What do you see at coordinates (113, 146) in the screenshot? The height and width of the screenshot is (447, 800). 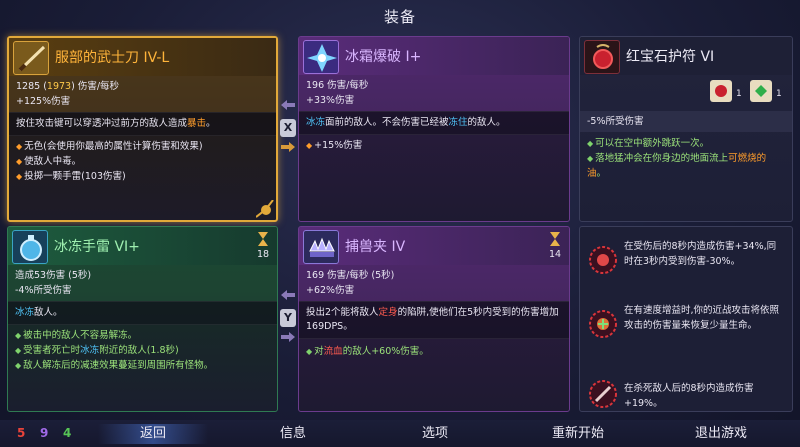 I see `affix-1: 无色(会使用你最高的属性计算伤害和效果)` at bounding box center [113, 146].